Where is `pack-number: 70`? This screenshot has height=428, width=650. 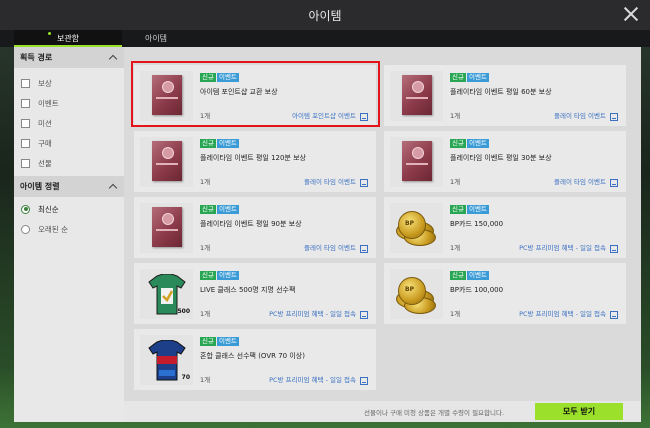 pack-number: 70 is located at coordinates (185, 377).